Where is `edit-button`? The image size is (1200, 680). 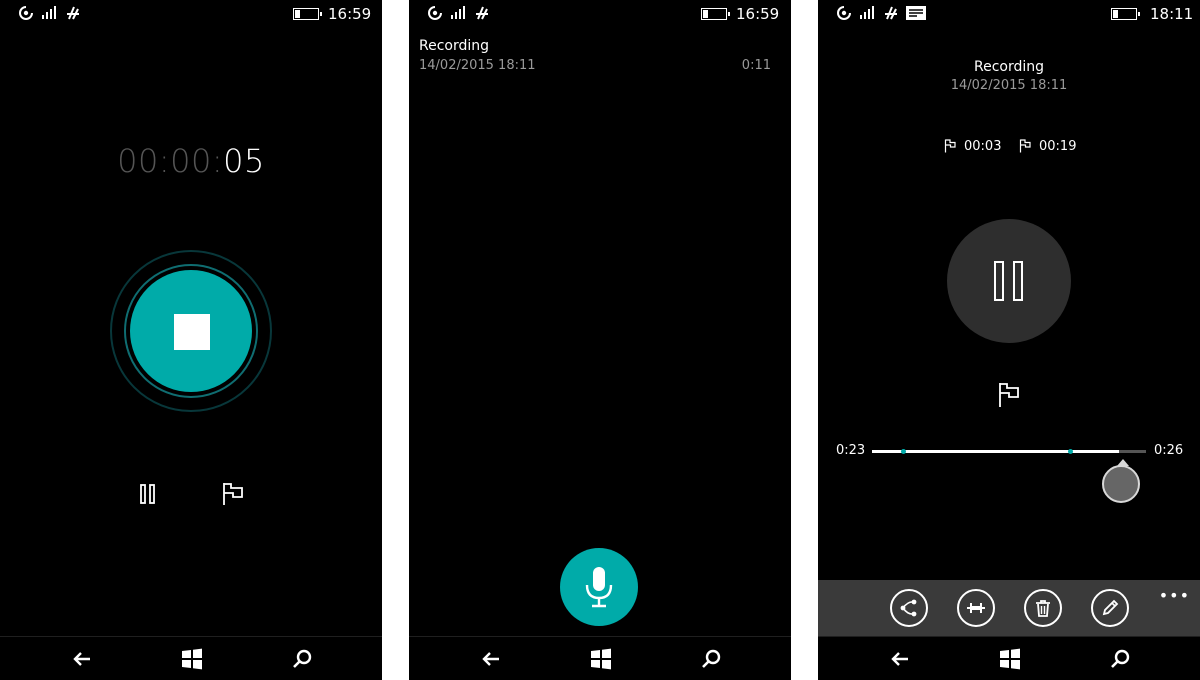
edit-button is located at coordinates (1110, 608).